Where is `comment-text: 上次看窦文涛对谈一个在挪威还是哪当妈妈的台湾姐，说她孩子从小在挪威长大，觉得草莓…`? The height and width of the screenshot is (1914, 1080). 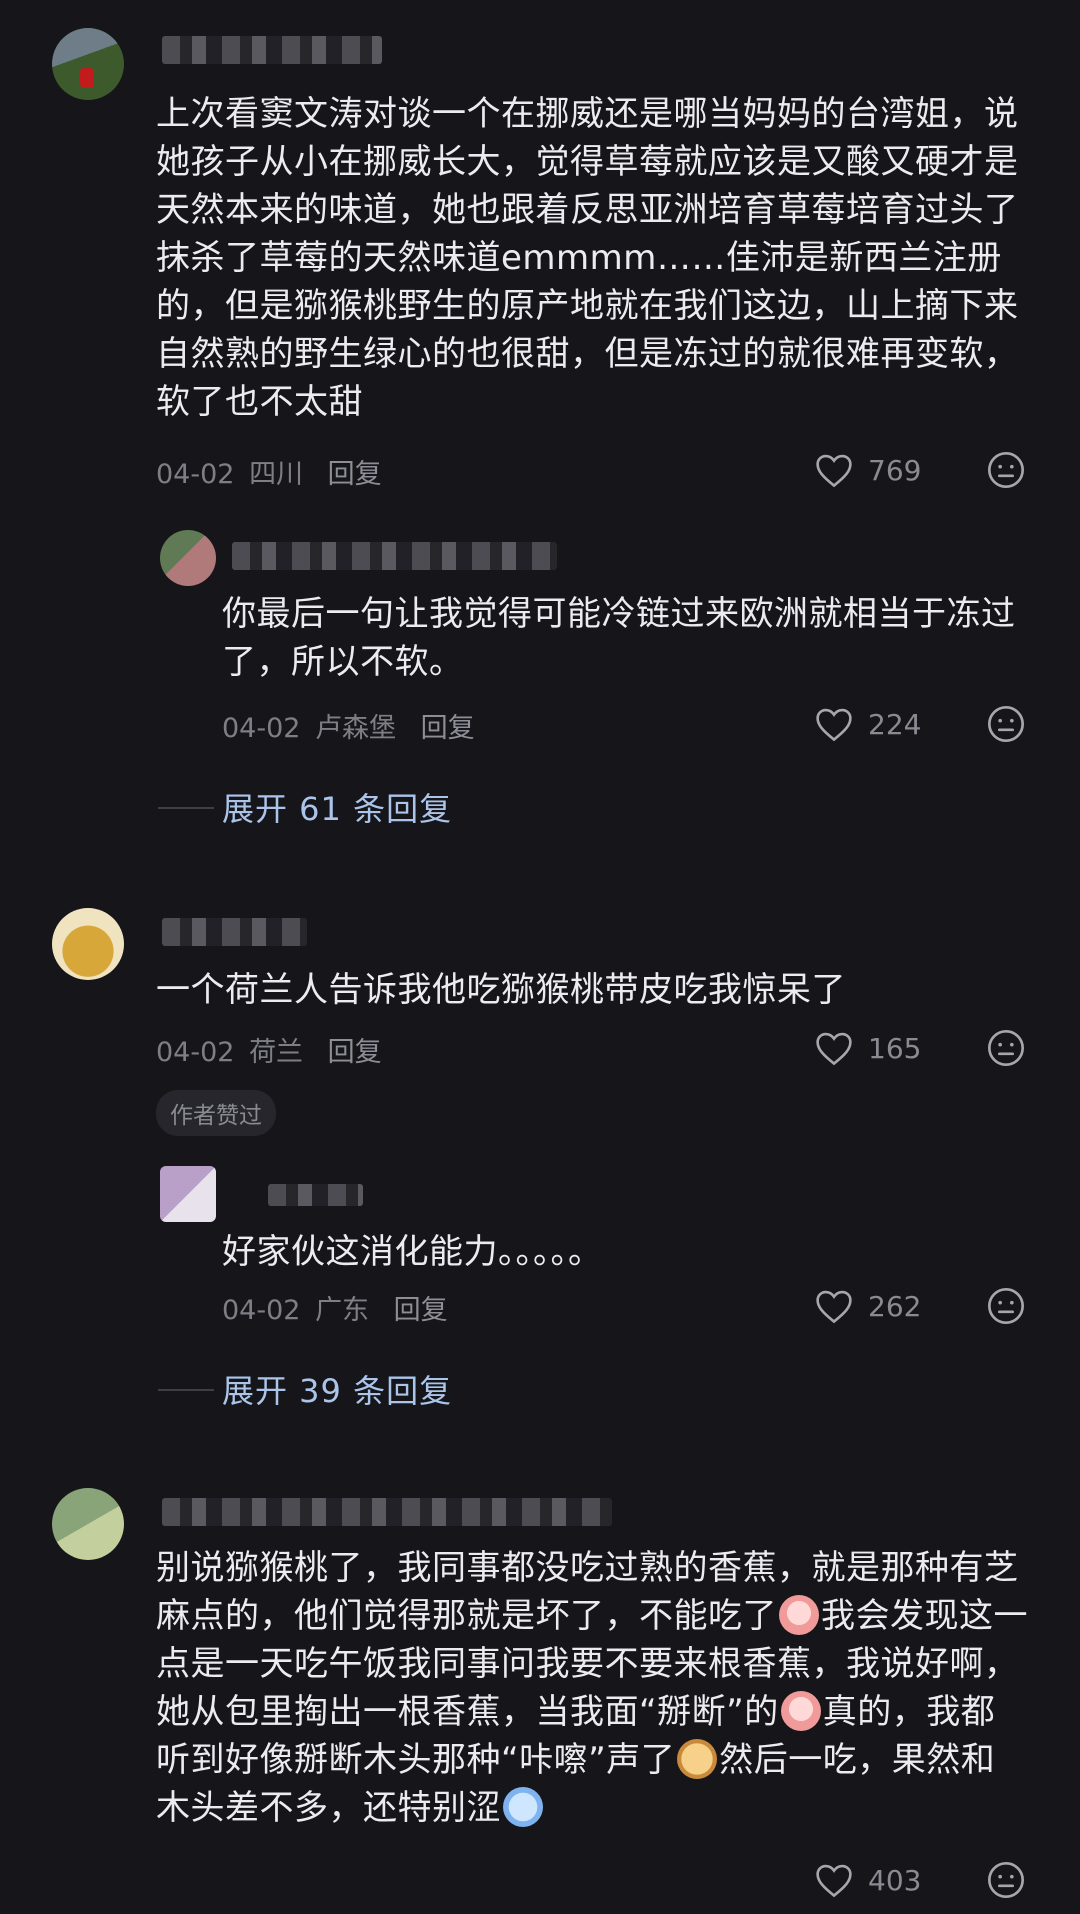
comment-text: 上次看窦文涛对谈一个在挪威还是哪当妈妈的台湾姐，说她孩子从小在挪威长大，觉得草莓… is located at coordinates (587, 258).